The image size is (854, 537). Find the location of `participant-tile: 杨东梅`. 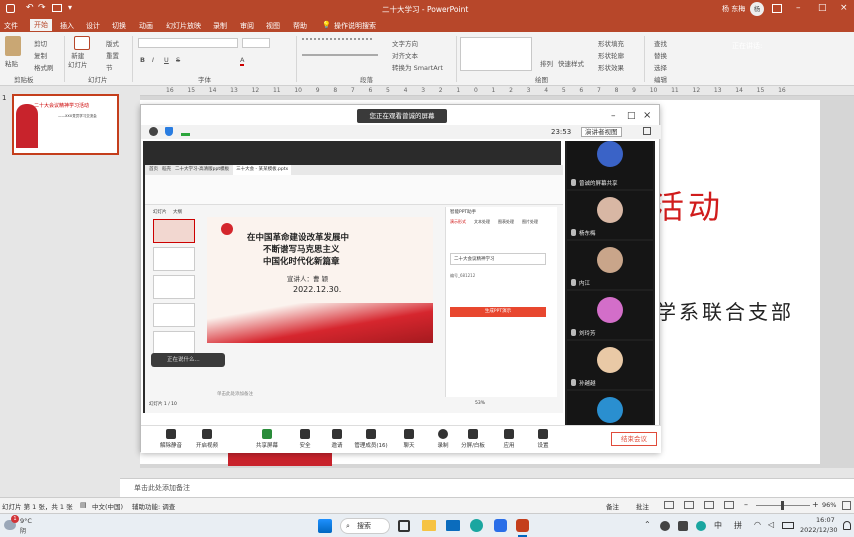

participant-tile: 杨东梅 is located at coordinates (610, 215).